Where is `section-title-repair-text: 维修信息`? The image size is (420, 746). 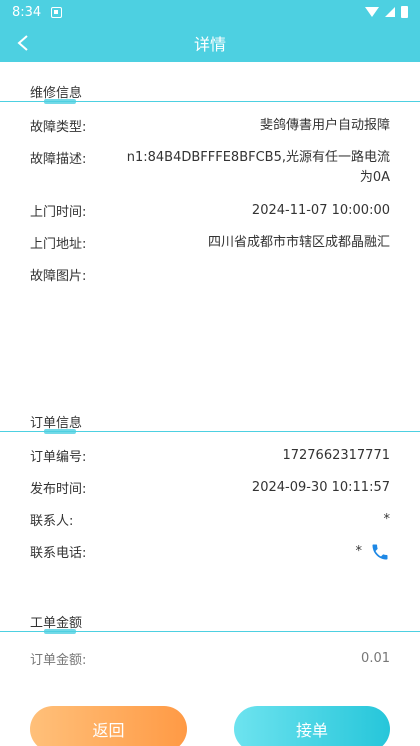
section-title-repair-text: 维修信息 is located at coordinates (56, 93).